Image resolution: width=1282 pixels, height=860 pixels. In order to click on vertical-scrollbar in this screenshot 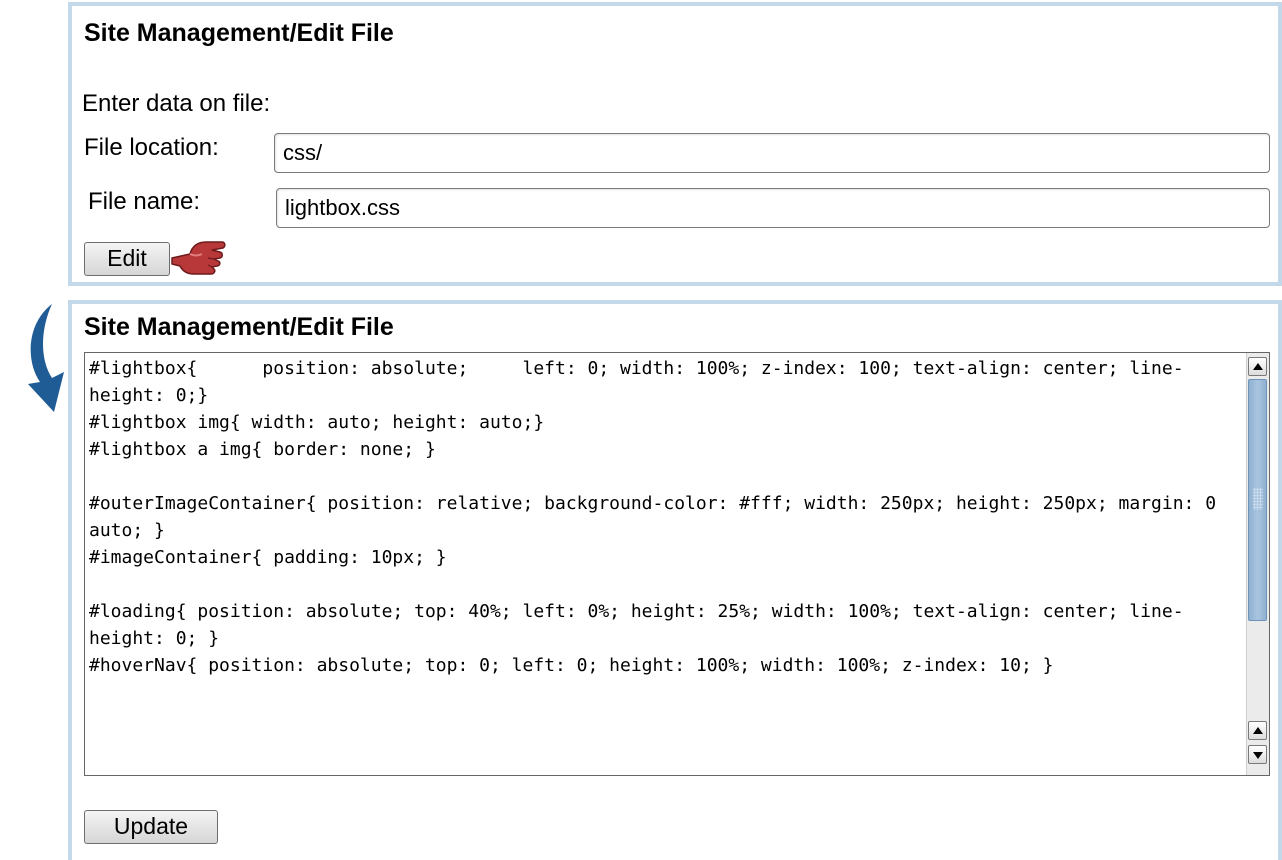, I will do `click(1257, 564)`.